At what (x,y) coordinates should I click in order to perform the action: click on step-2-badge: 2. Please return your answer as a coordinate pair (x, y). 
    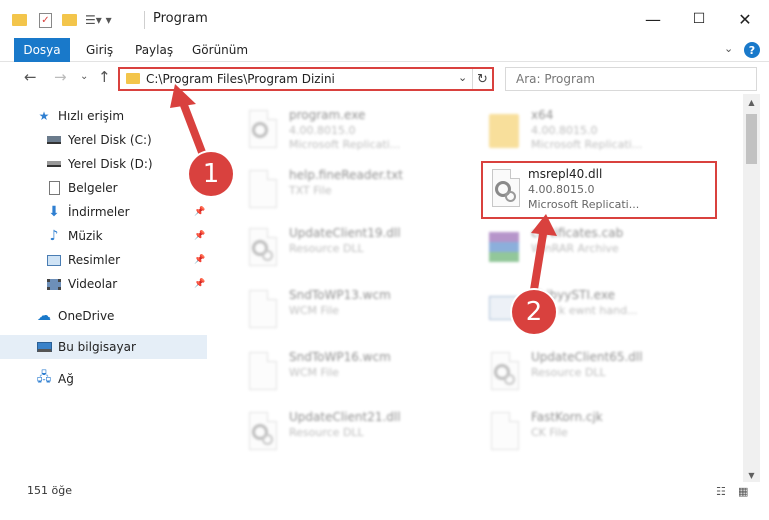
    Looking at the image, I should click on (534, 312).